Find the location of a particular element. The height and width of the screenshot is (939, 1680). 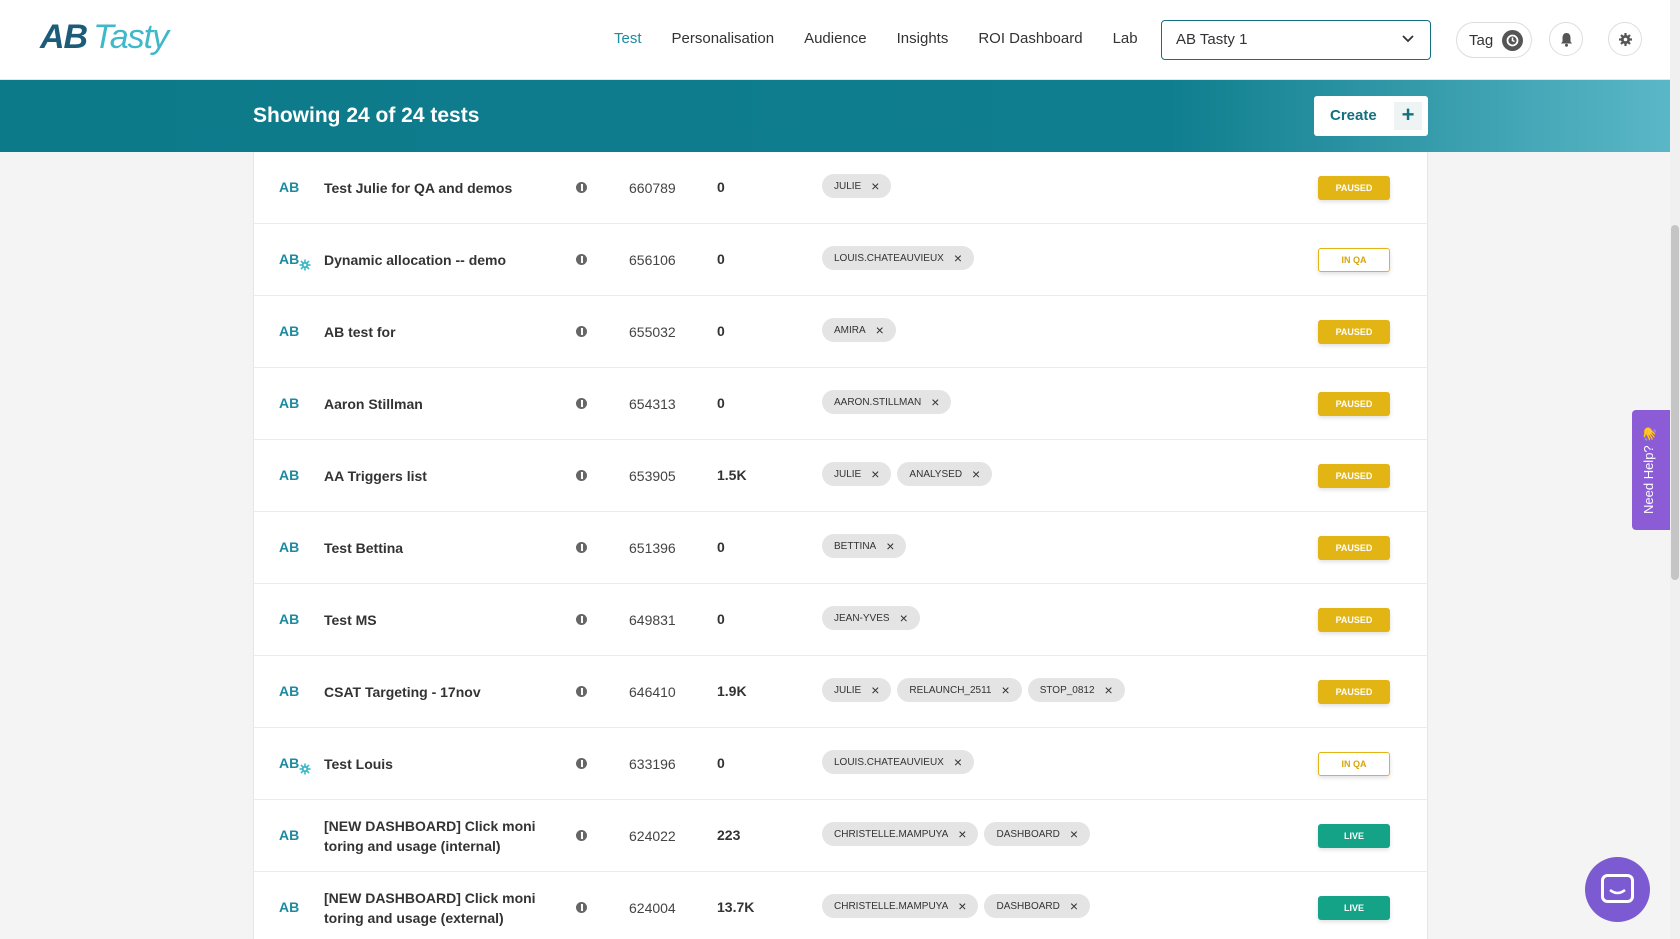

ab-tasty-logo: AB Tasty is located at coordinates (104, 37).